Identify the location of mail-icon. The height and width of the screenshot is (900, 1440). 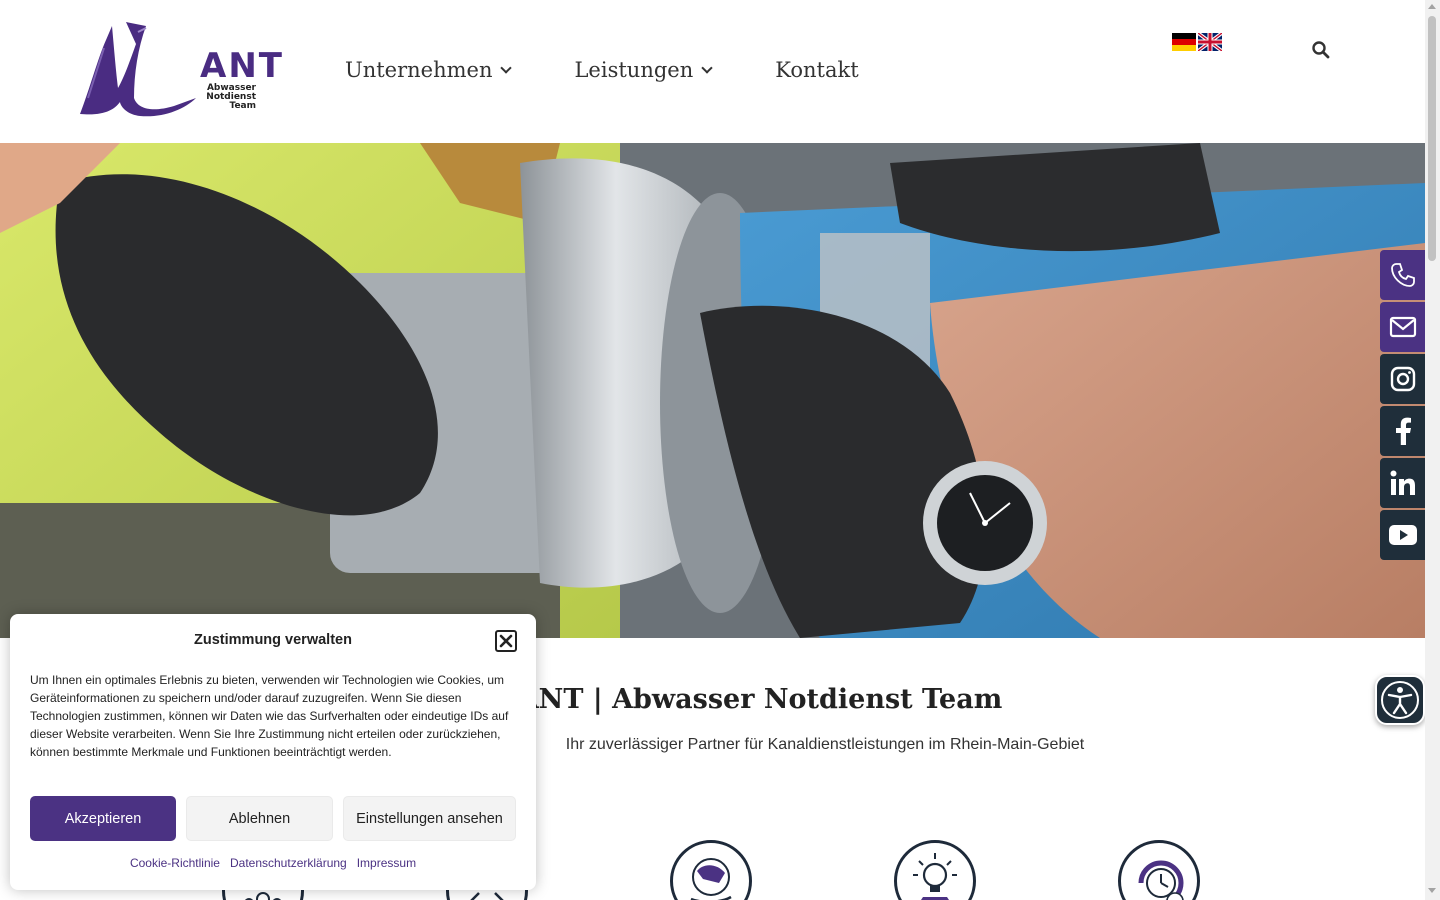
(1403, 327).